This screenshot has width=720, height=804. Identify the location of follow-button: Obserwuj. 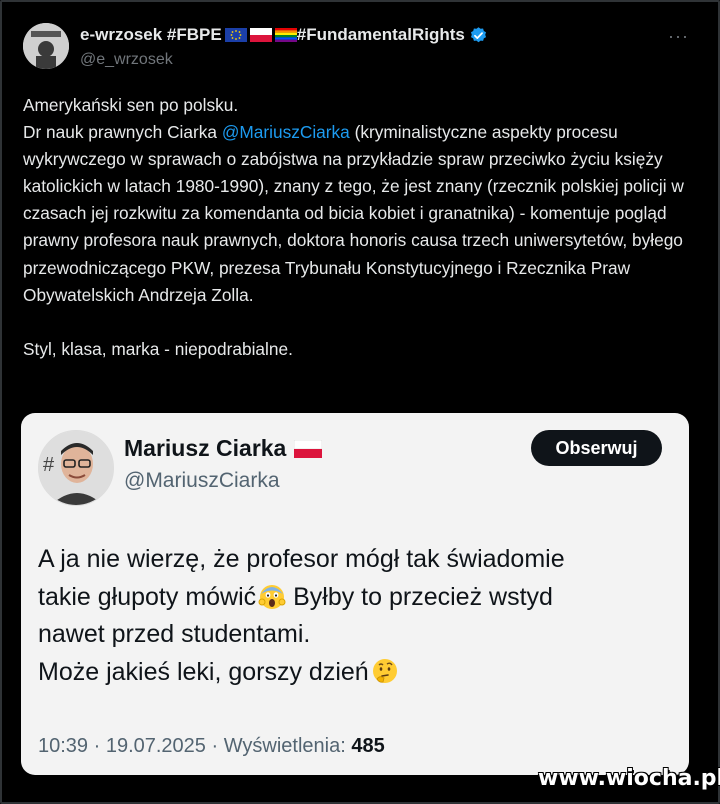
(596, 448).